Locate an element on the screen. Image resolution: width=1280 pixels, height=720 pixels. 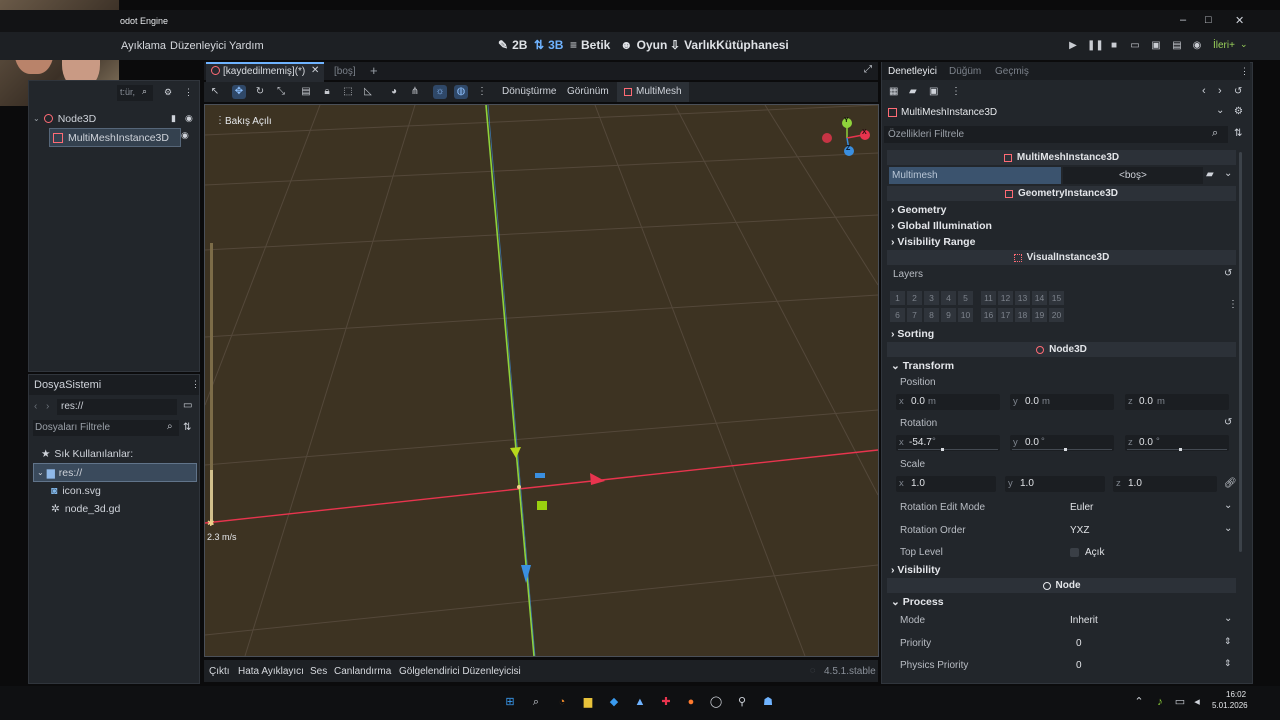
app-white-icon: ◯ is located at coordinates (716, 702).